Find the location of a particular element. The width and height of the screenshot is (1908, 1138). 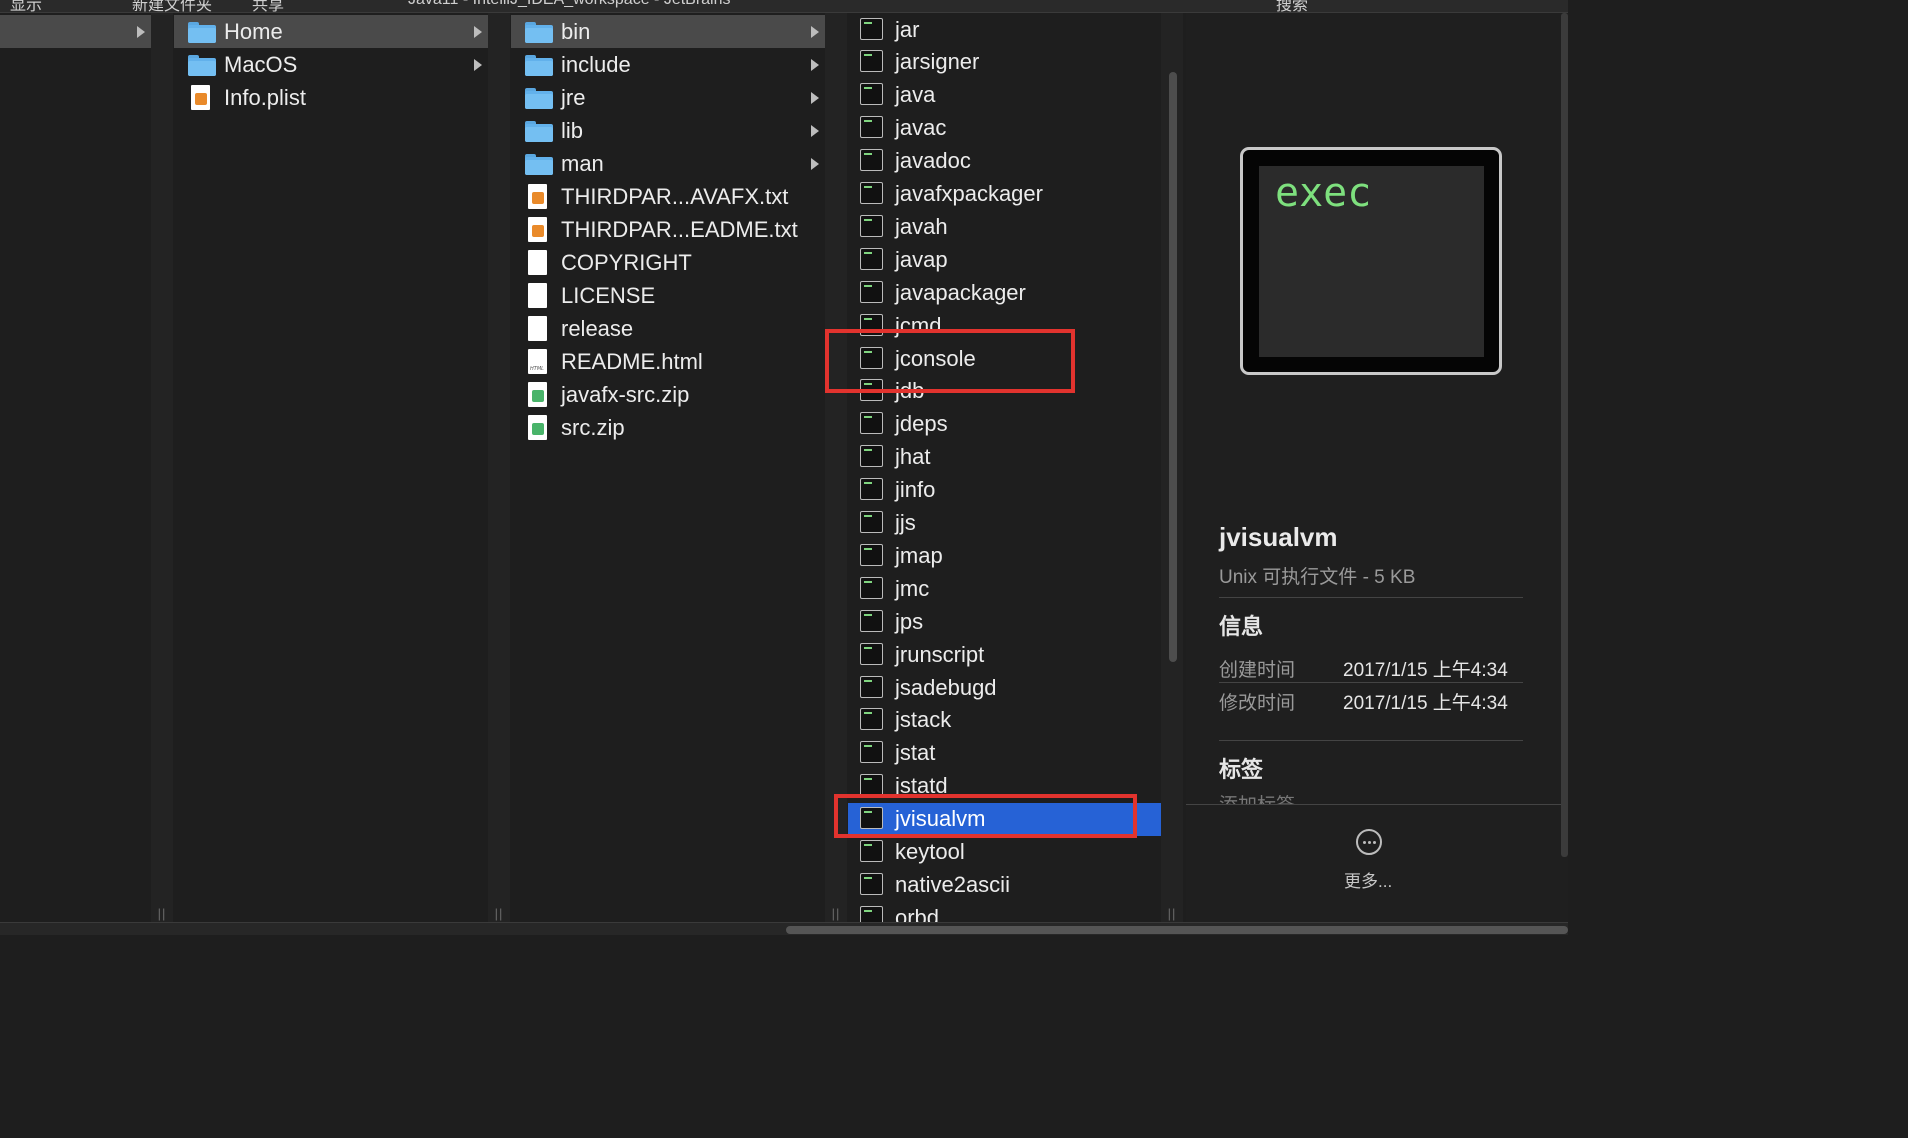

list-item: COPYRIGHT is located at coordinates (668, 262).